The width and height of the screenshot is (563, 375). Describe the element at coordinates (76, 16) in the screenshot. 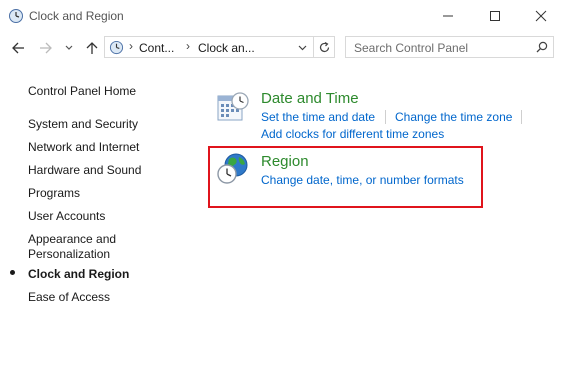

I see `window-title: Clock and Region` at that location.